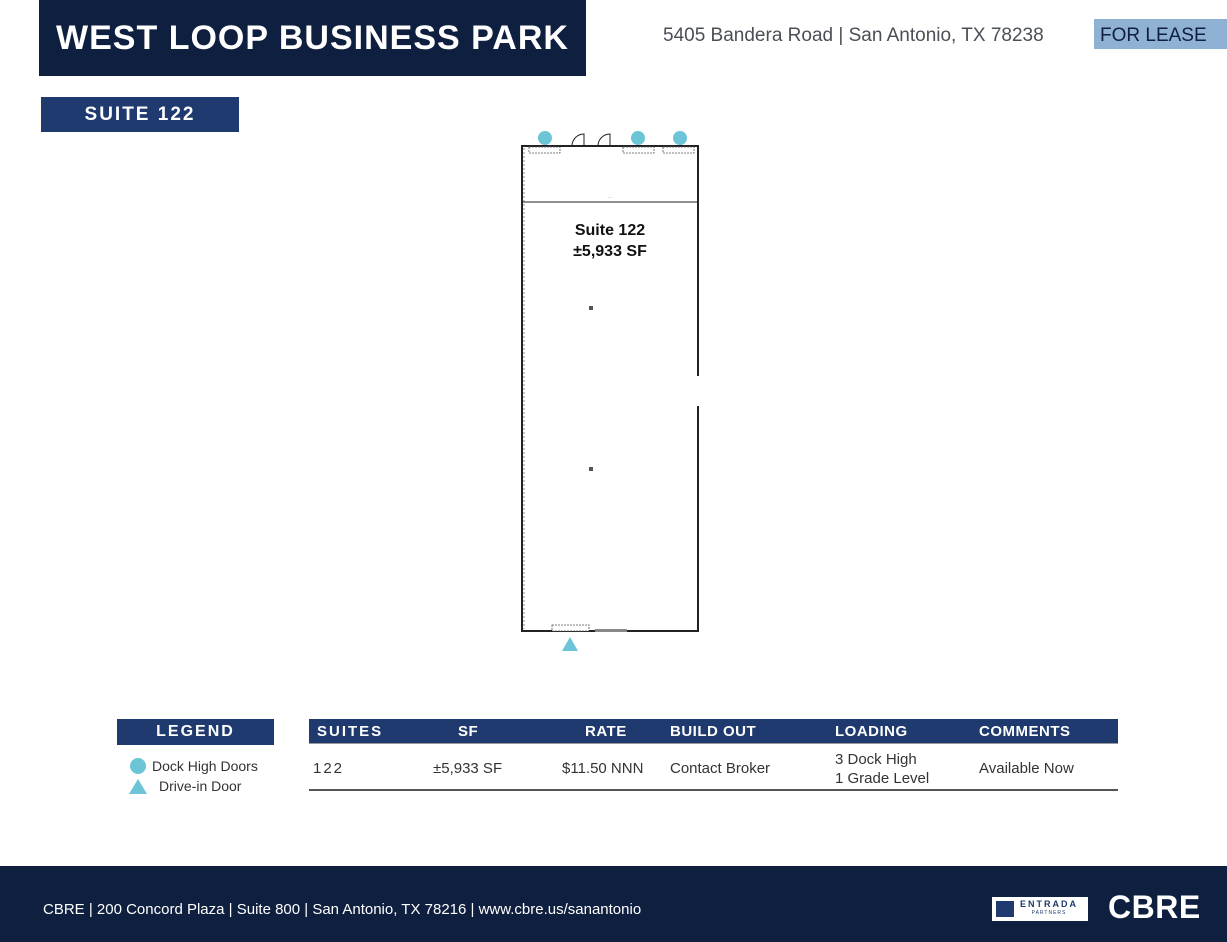 The width and height of the screenshot is (1227, 942). I want to click on property-title-banner: WEST LOOP BUSINESS PARK, so click(312, 38).